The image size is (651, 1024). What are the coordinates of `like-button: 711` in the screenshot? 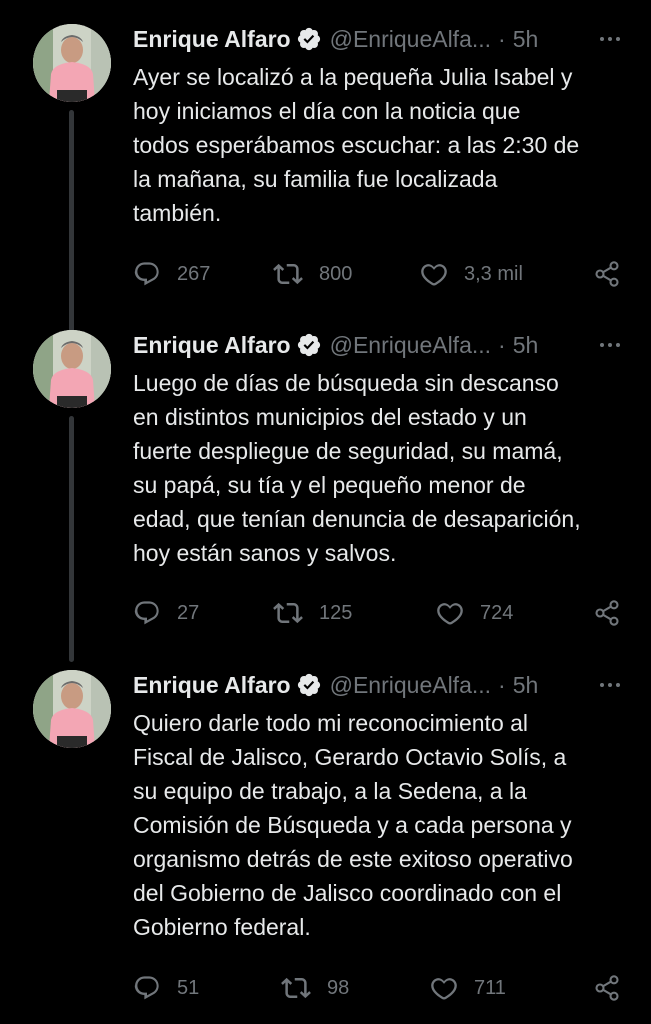 It's located at (468, 988).